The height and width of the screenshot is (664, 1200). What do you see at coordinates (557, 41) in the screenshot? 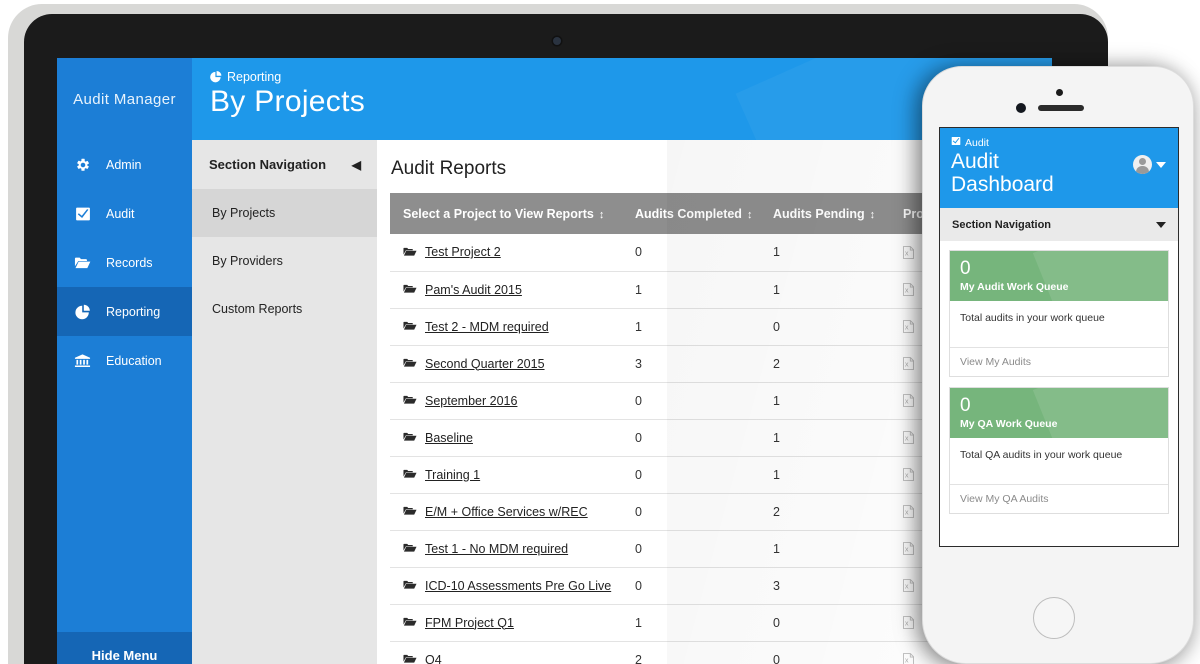
I see `tablet-camera-icon` at bounding box center [557, 41].